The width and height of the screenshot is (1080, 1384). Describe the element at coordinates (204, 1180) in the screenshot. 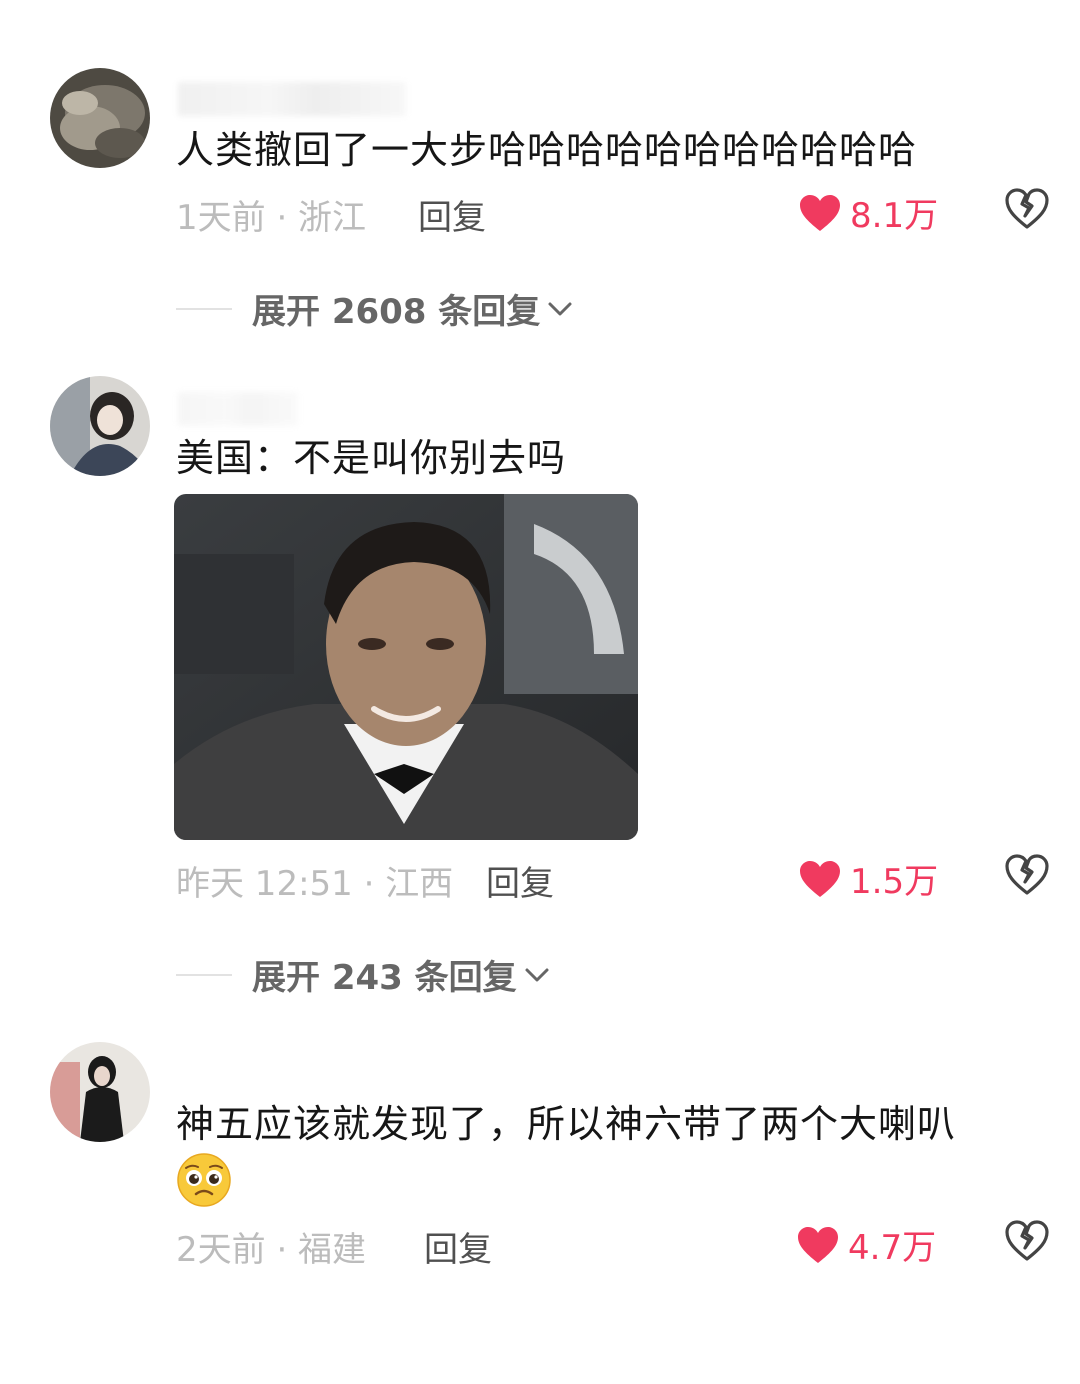

I see `pleading-face-emoji-icon` at that location.